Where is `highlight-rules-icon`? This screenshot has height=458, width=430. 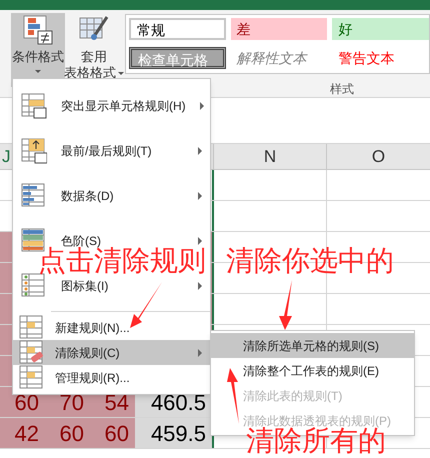 highlight-rules-icon is located at coordinates (34, 105).